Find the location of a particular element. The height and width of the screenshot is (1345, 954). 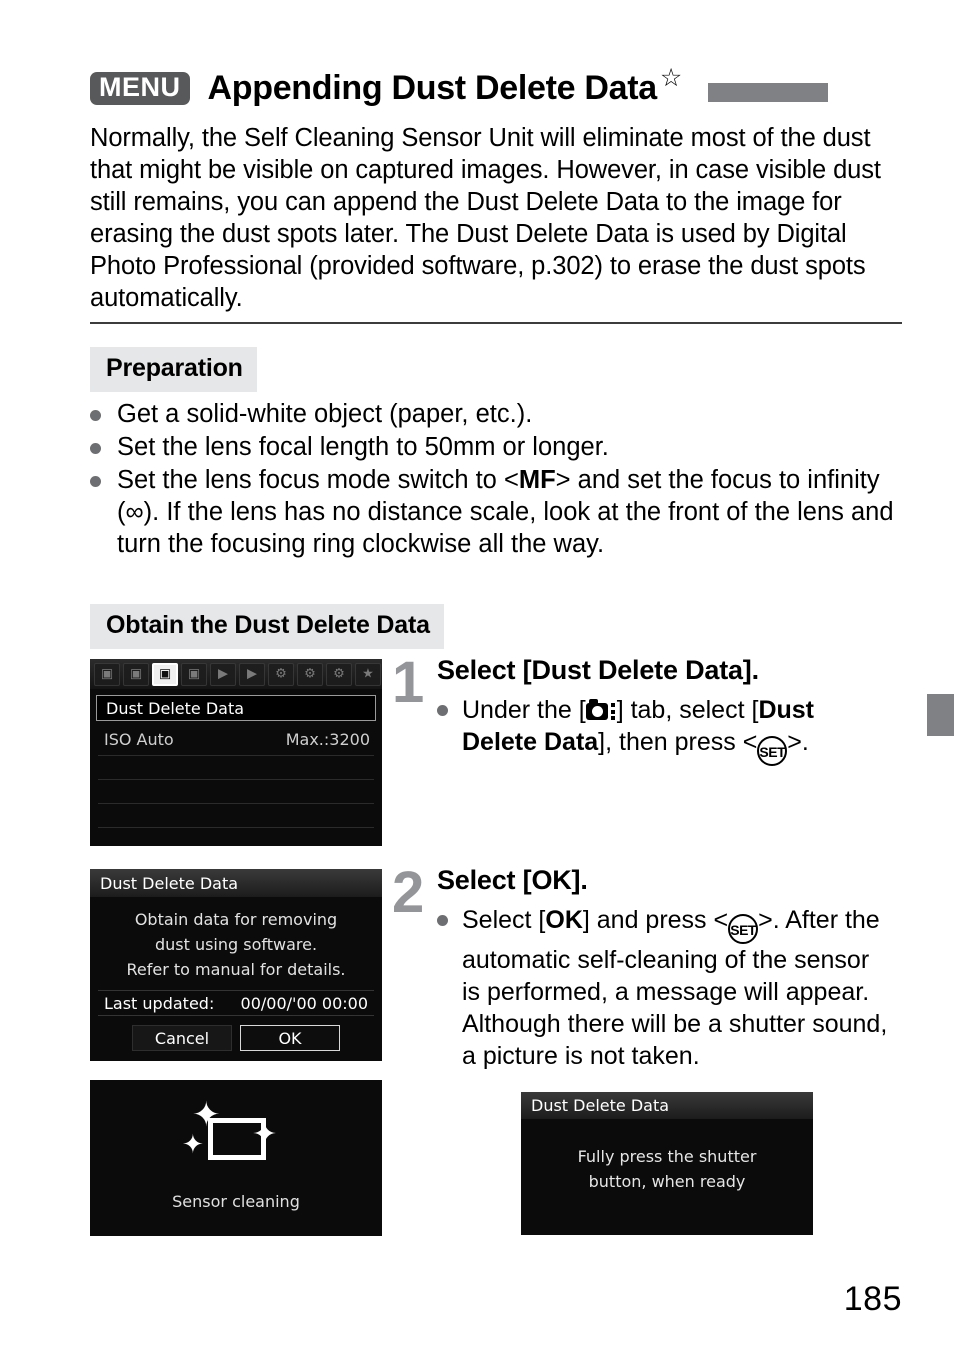

lcd-tab-playback-1: ▶ is located at coordinates (223, 674).